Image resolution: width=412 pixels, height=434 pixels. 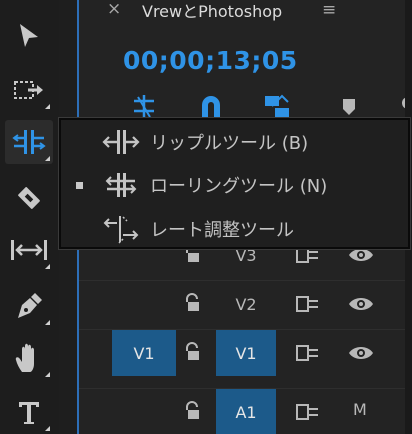 I want to click on menu-item-ripple-tool: リップルツール (B), so click(x=234, y=142).